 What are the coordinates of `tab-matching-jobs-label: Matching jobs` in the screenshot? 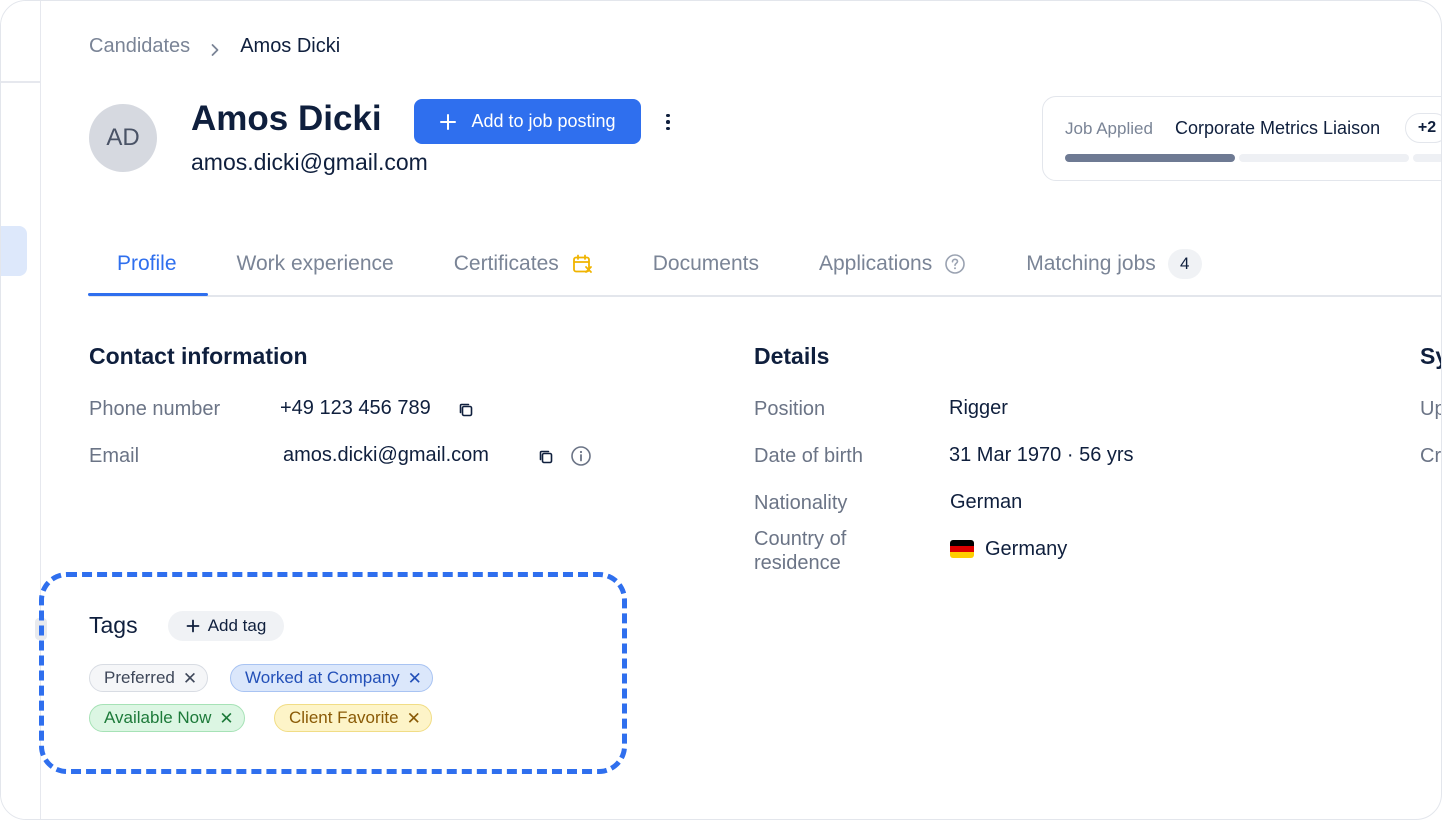 It's located at (1091, 263).